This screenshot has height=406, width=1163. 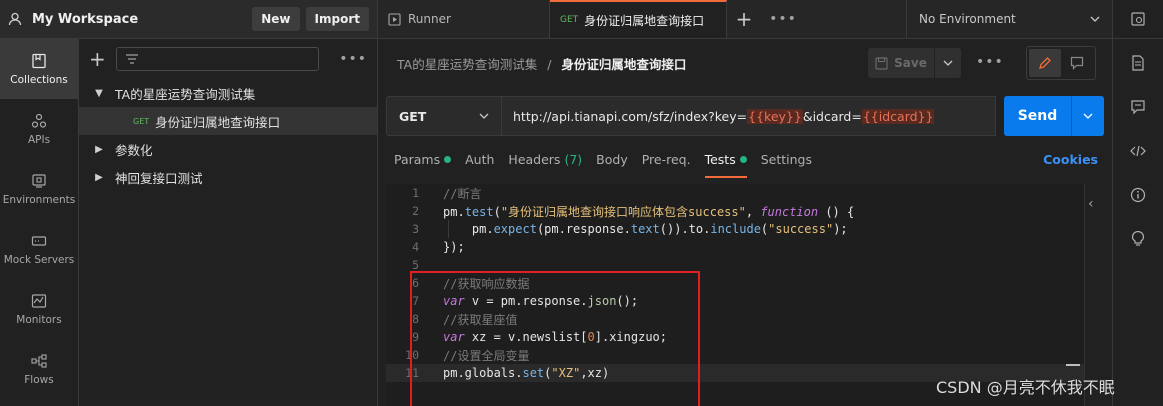 I want to click on more-options-icon: •••, so click(x=353, y=59).